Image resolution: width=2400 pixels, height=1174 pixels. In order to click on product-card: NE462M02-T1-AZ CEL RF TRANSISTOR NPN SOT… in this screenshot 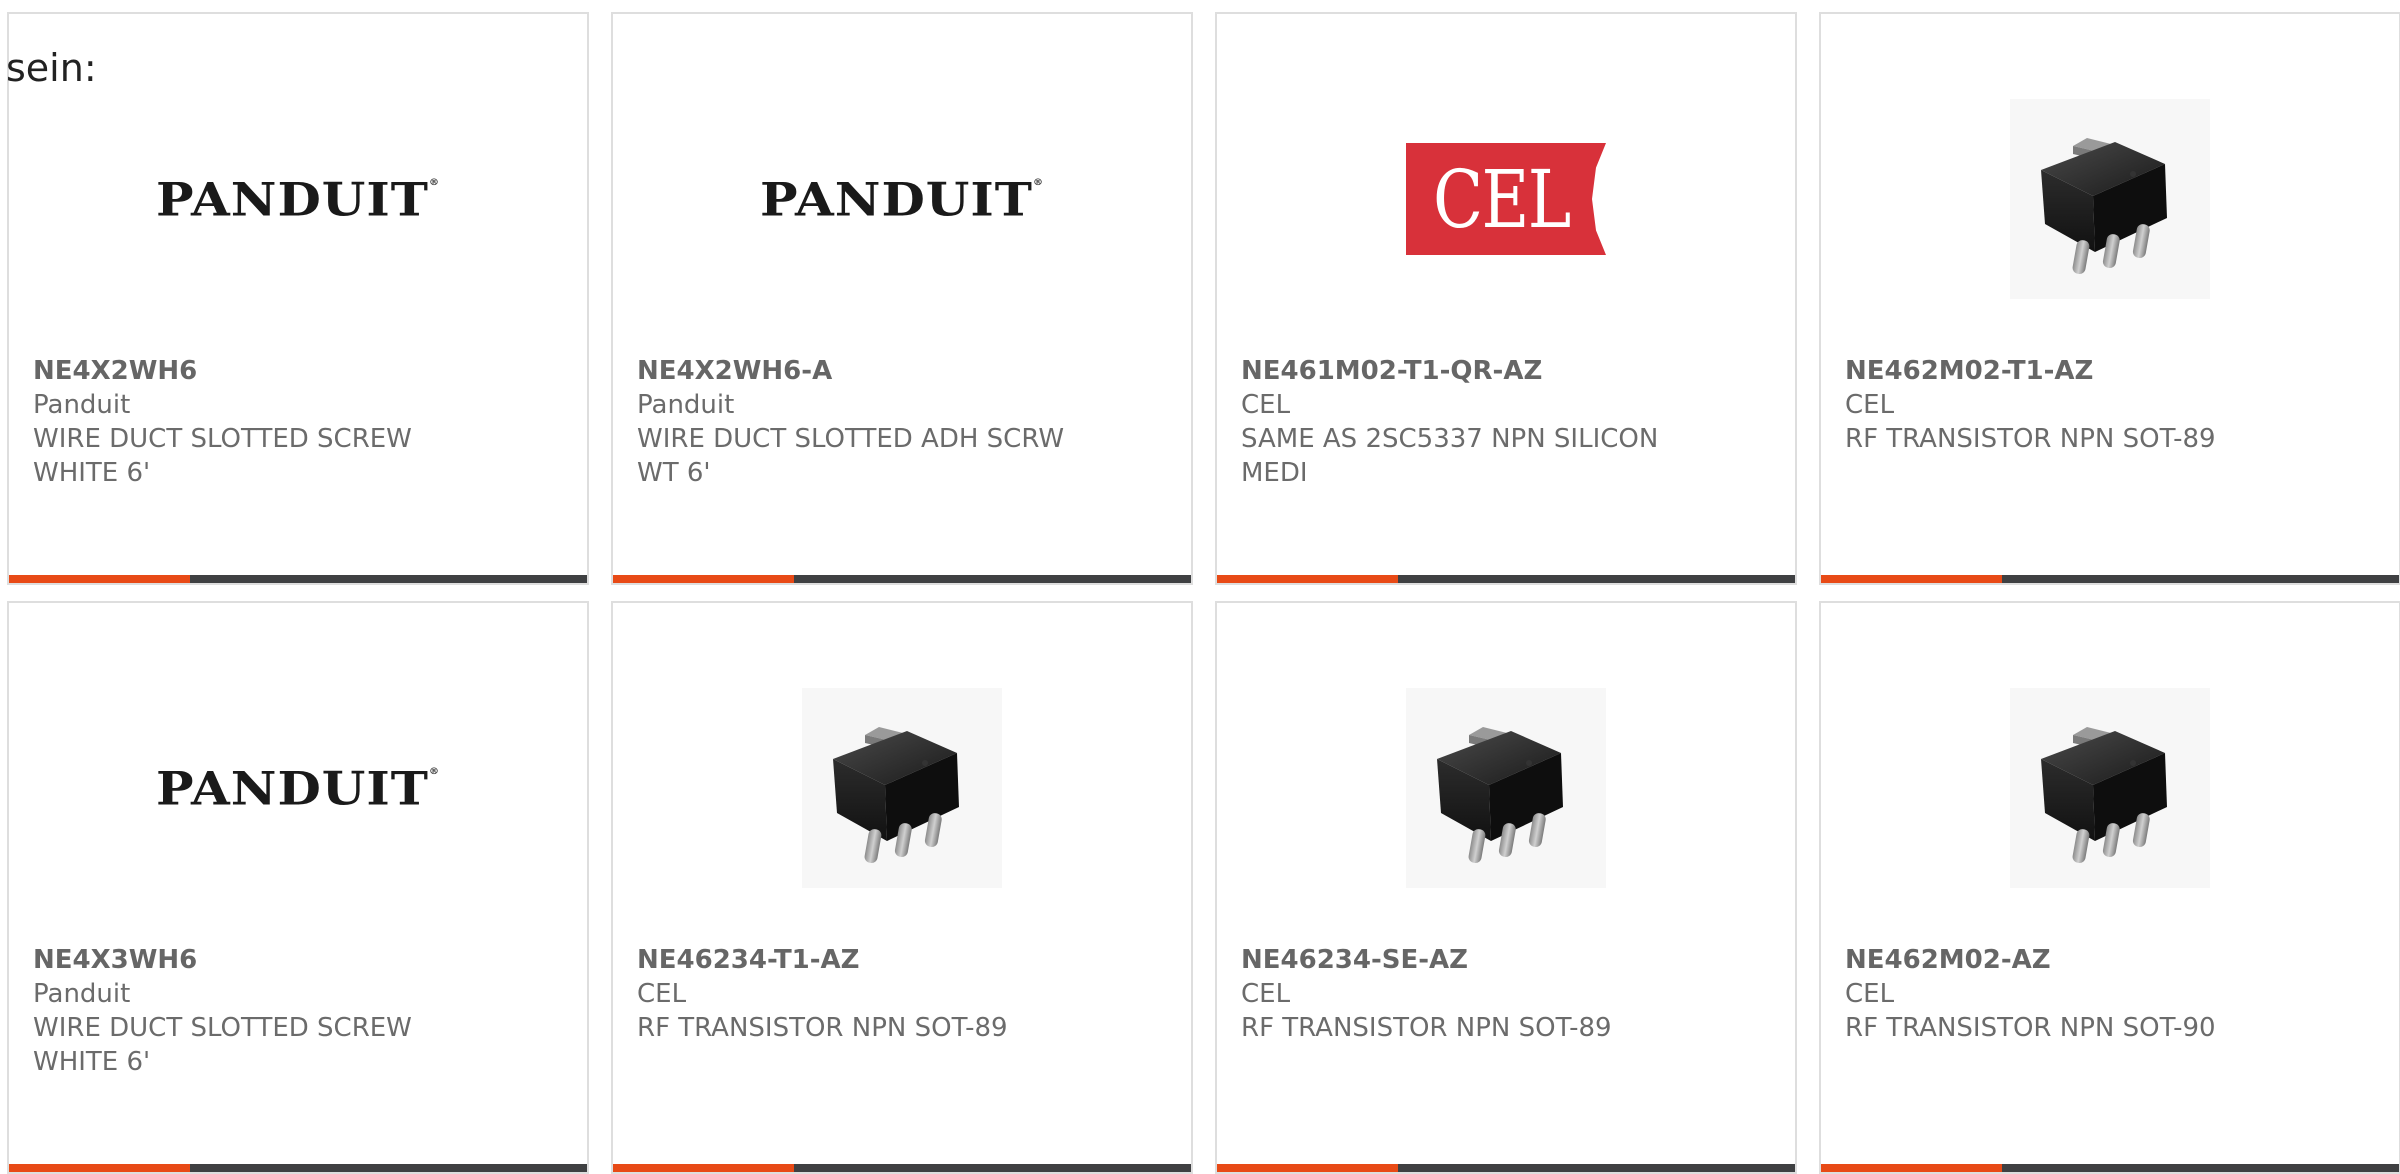, I will do `click(2109, 298)`.